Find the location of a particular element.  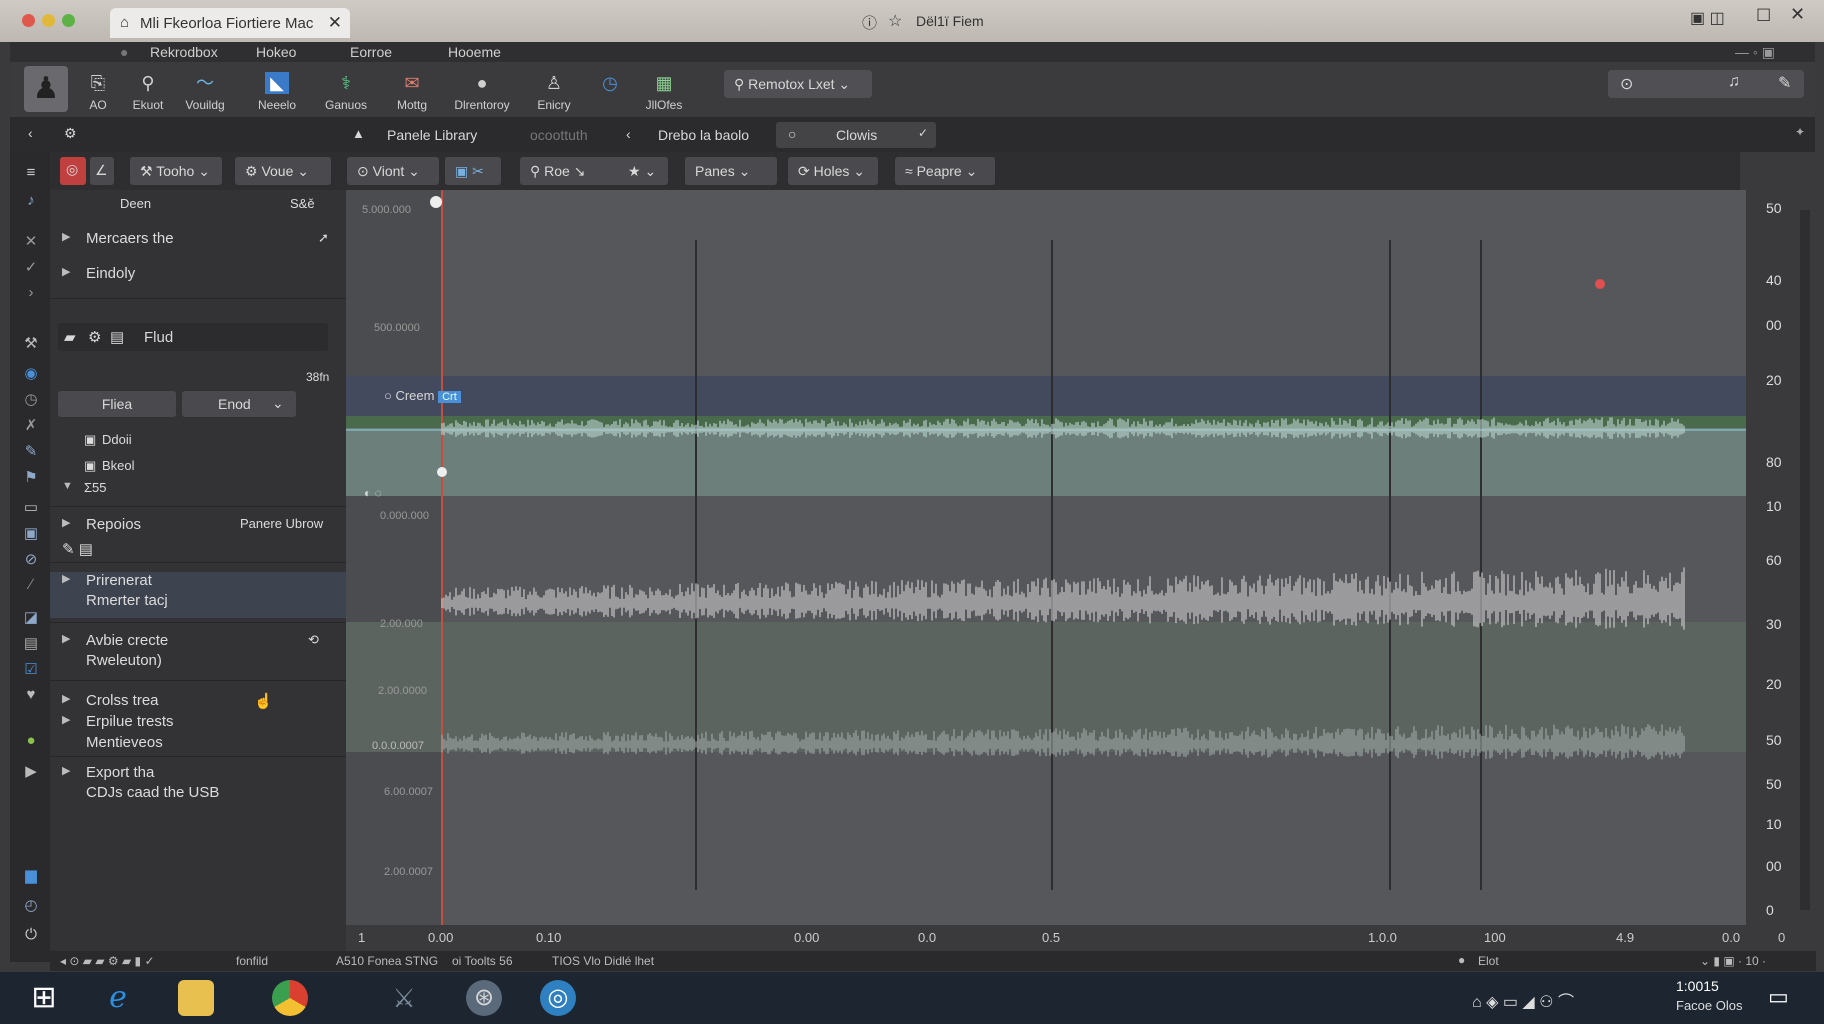

tools-icon: ⚒ is located at coordinates (31, 343).